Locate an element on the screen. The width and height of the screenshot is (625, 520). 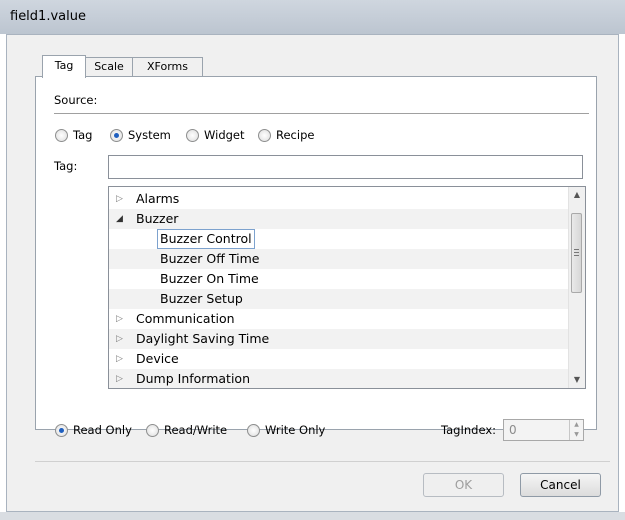
collapse-arrow-icon: ◢ is located at coordinates (119, 219).